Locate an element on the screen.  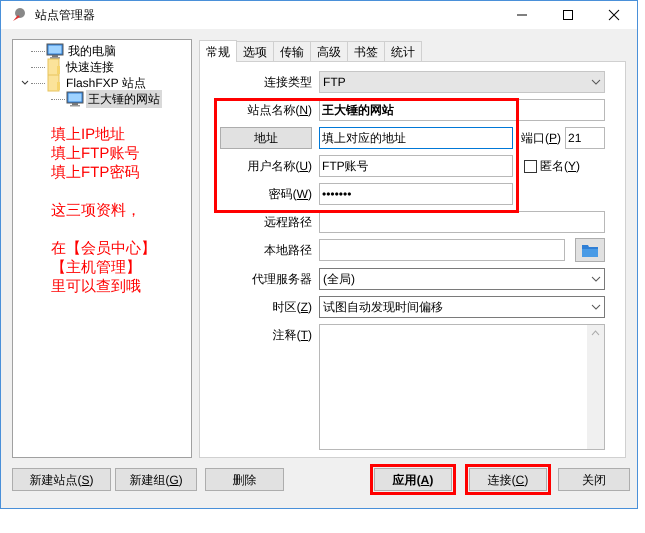
note-text: 填上FTP密码 is located at coordinates (95, 172).